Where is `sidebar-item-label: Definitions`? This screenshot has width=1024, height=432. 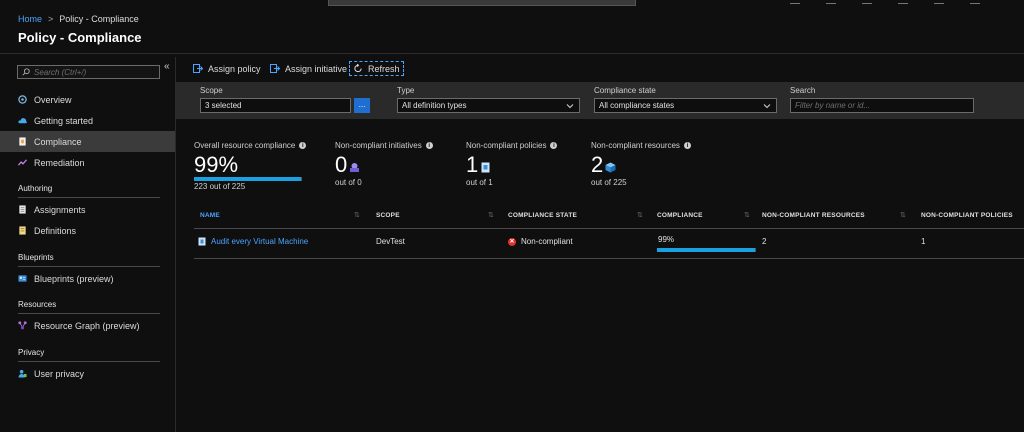 sidebar-item-label: Definitions is located at coordinates (55, 230).